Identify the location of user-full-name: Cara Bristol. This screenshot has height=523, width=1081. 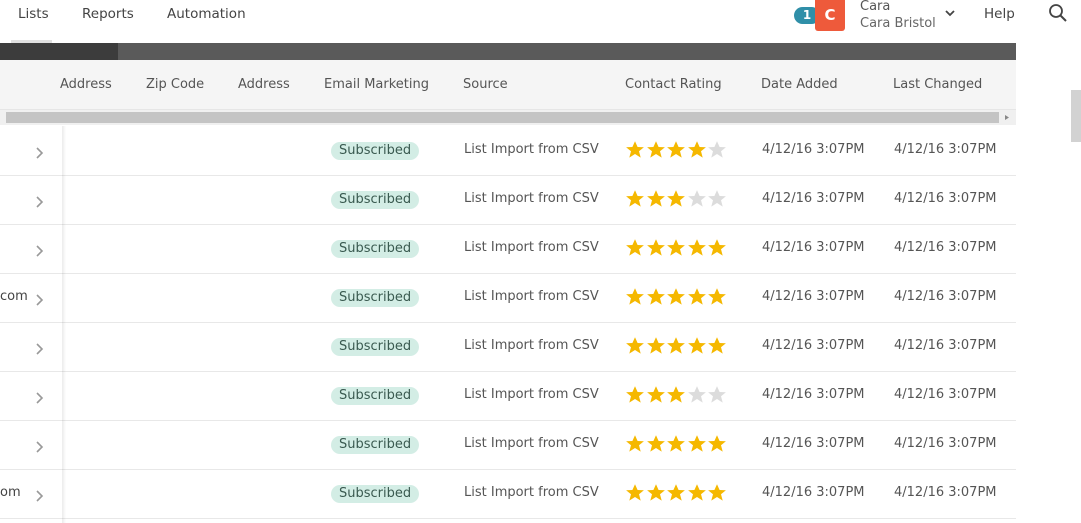
(898, 23).